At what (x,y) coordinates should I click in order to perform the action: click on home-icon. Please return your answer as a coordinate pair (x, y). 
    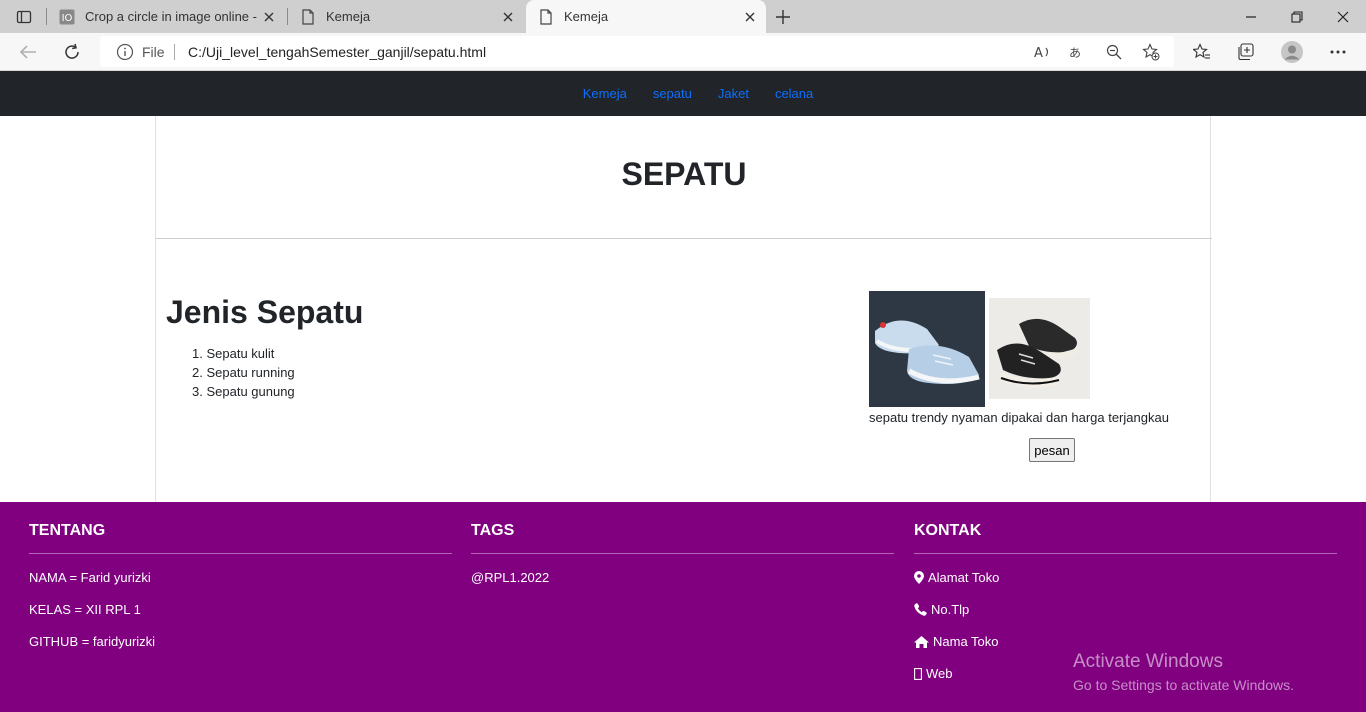
    Looking at the image, I should click on (921, 641).